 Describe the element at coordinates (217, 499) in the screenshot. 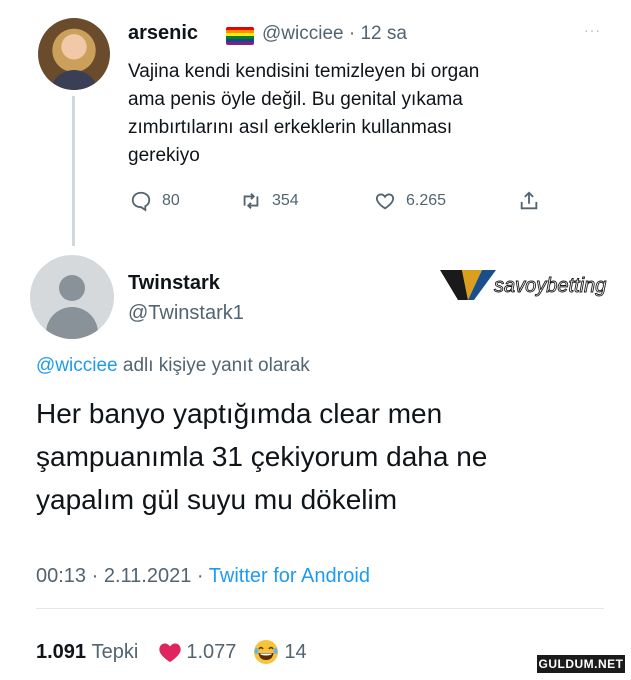

I see `tweet-text-line: yapalım gül suyu mu dökelim` at that location.